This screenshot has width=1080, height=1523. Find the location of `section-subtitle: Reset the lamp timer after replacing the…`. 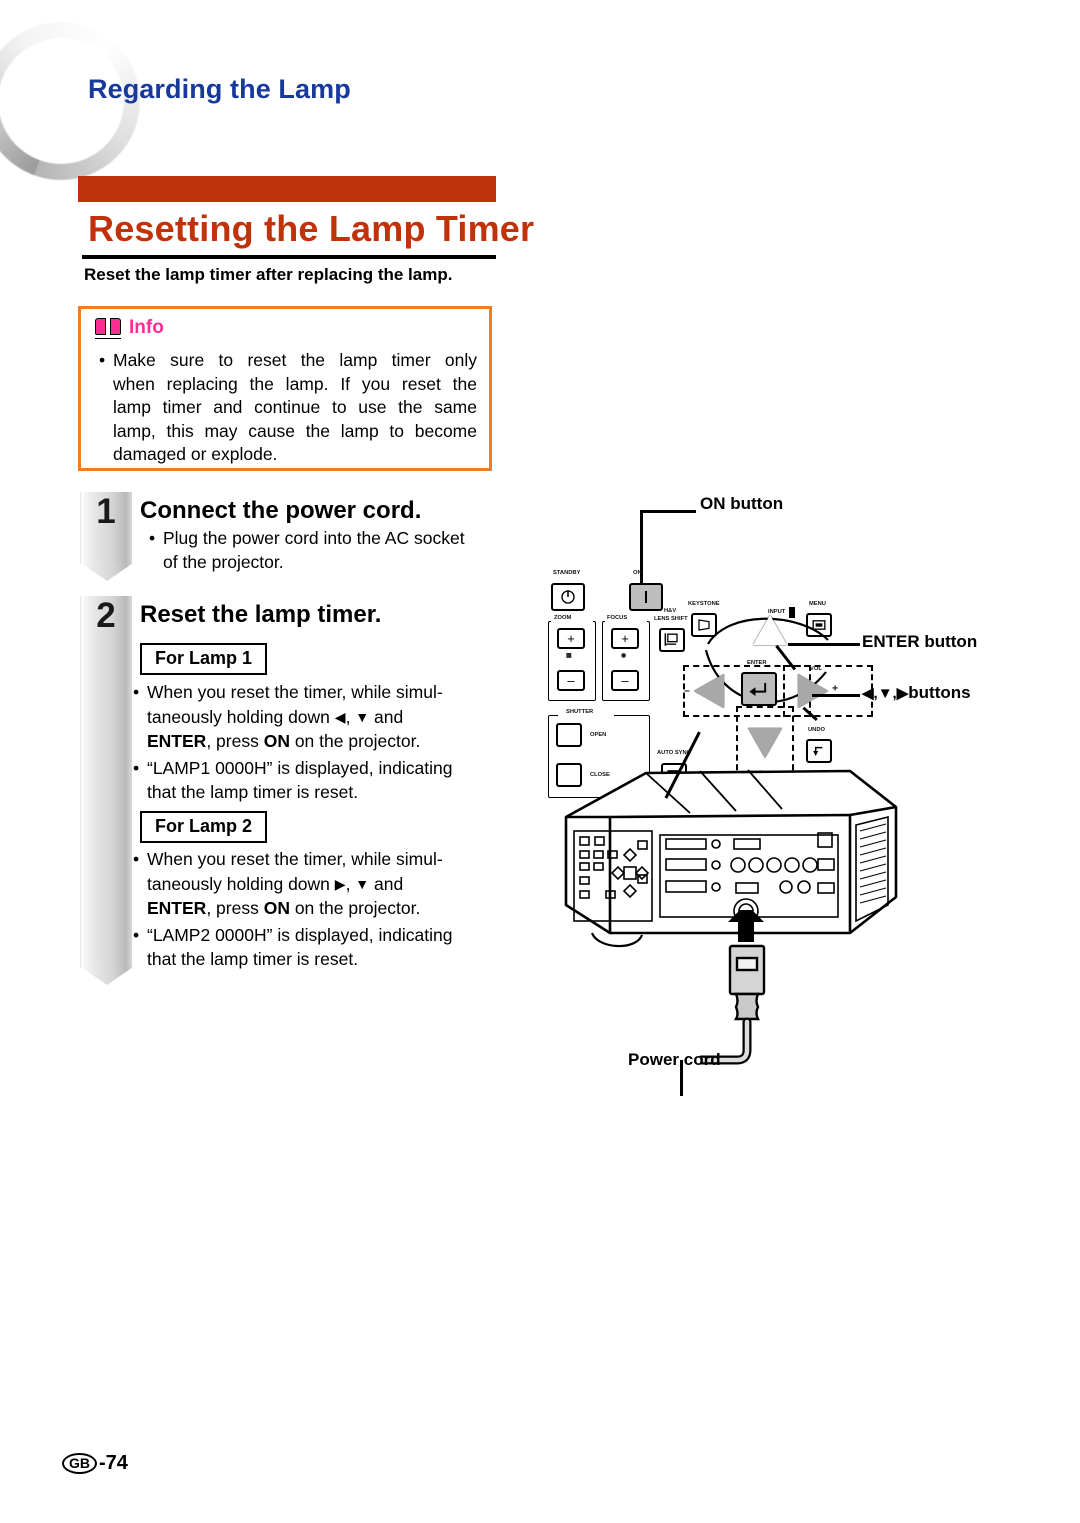

section-subtitle: Reset the lamp timer after replacing the… is located at coordinates (268, 274).